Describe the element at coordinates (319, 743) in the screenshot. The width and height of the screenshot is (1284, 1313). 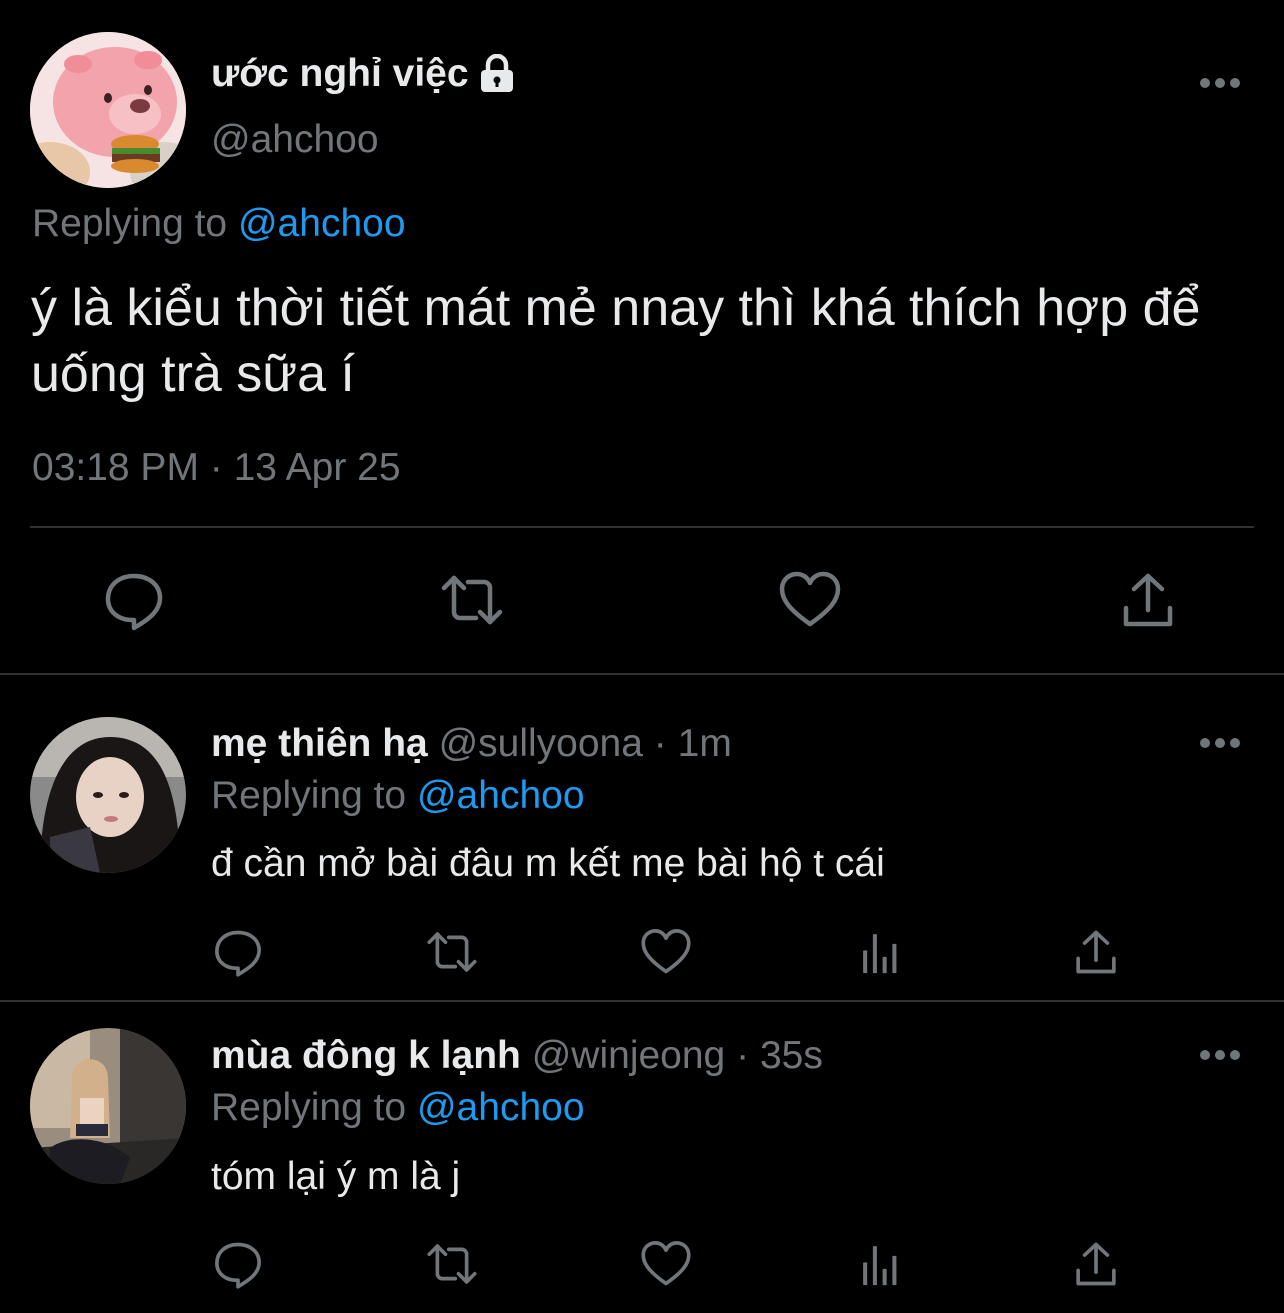
I see `display-name: mẹ thiên hạ` at that location.